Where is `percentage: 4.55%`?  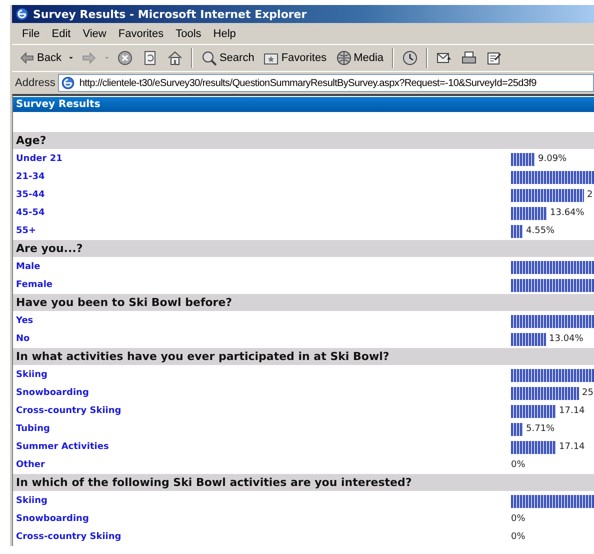 percentage: 4.55% is located at coordinates (540, 231).